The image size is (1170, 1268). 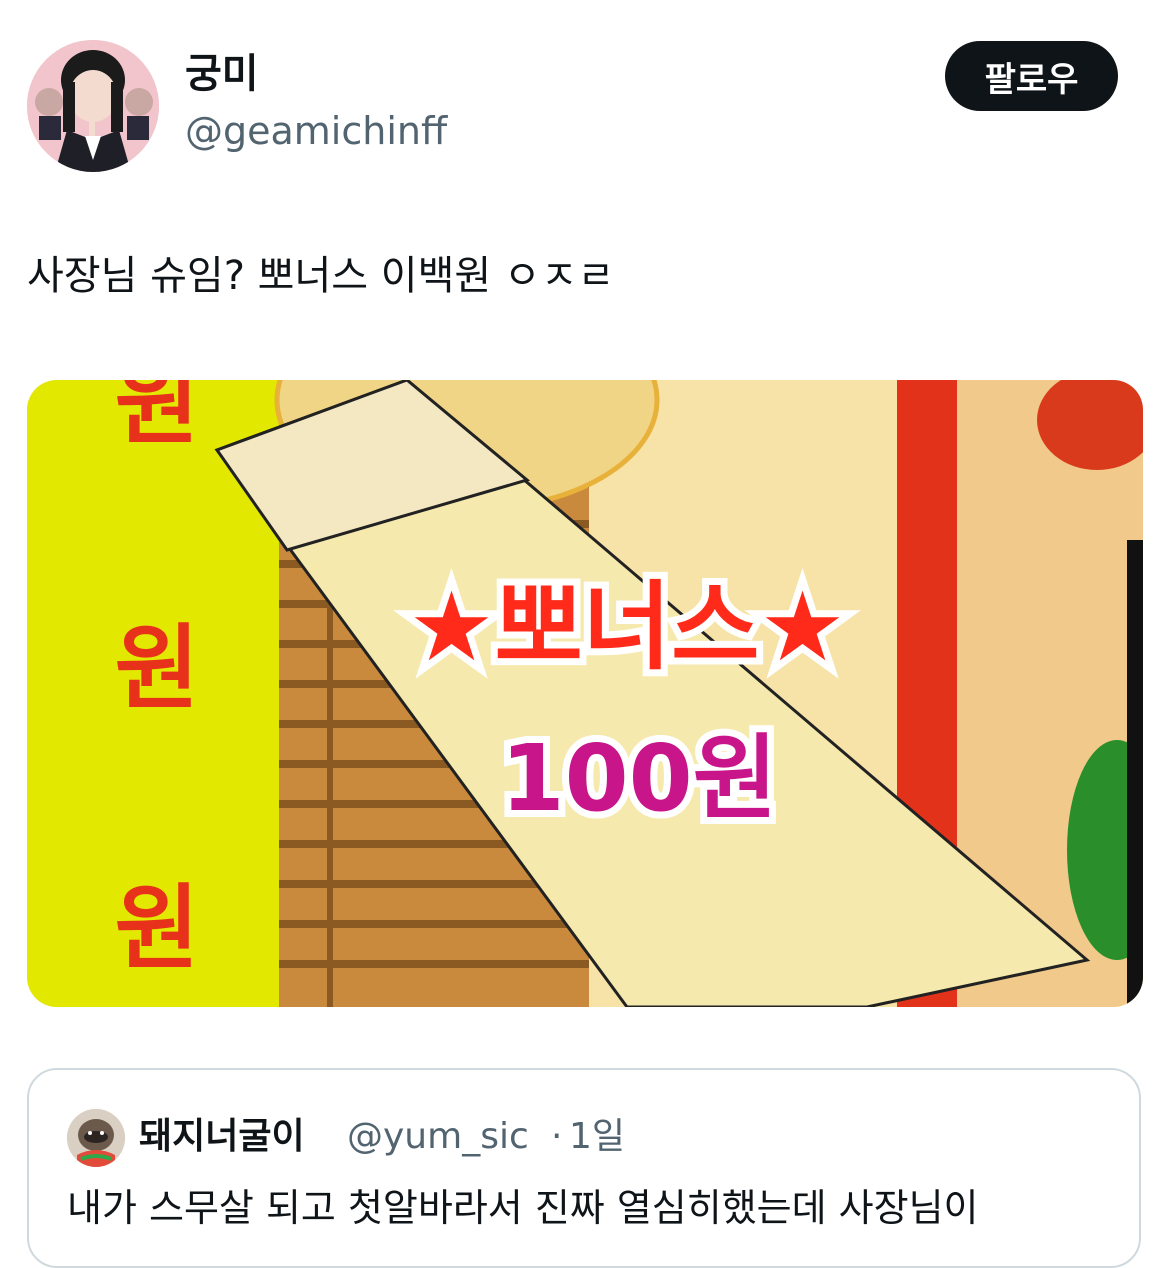 What do you see at coordinates (1031, 76) in the screenshot?
I see `follow-button: 팔로우` at bounding box center [1031, 76].